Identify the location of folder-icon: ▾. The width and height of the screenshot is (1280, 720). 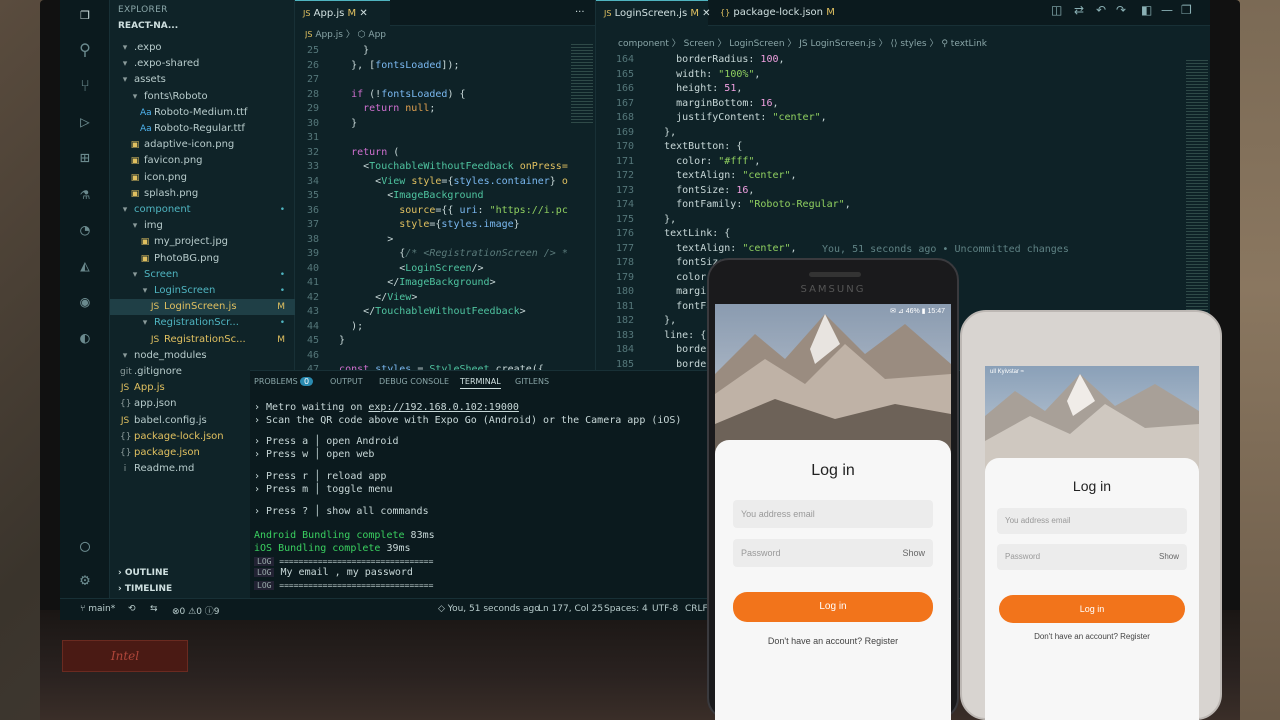
(135, 274).